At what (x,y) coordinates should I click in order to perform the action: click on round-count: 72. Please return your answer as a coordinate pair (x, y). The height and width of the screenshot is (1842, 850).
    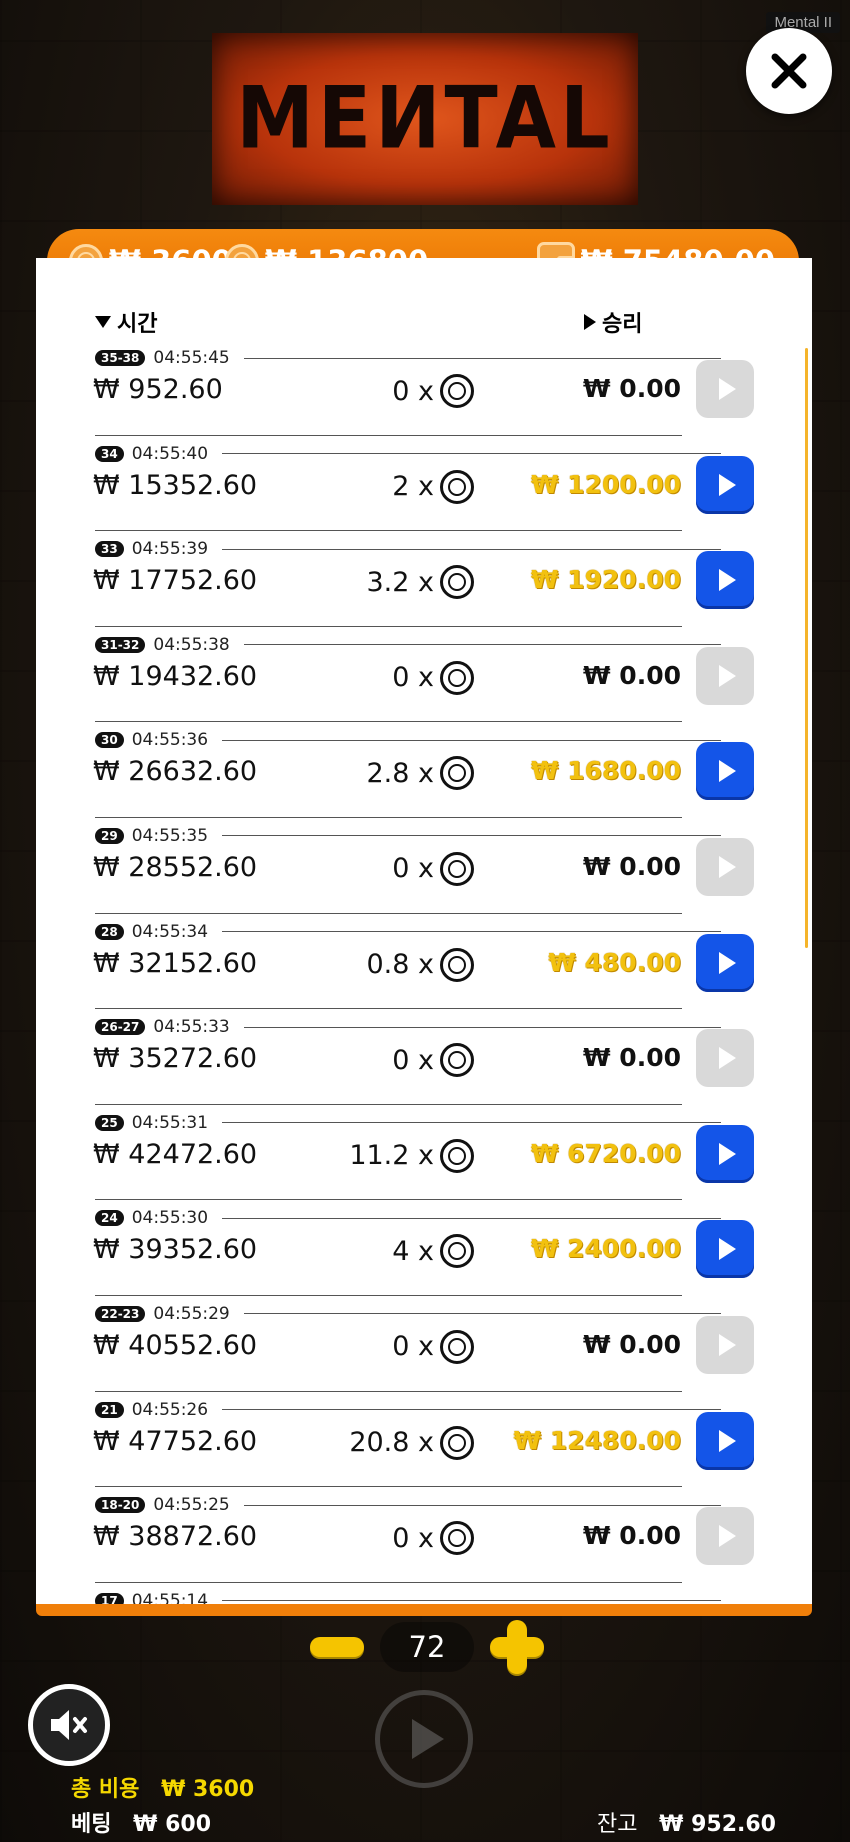
    Looking at the image, I should click on (427, 1647).